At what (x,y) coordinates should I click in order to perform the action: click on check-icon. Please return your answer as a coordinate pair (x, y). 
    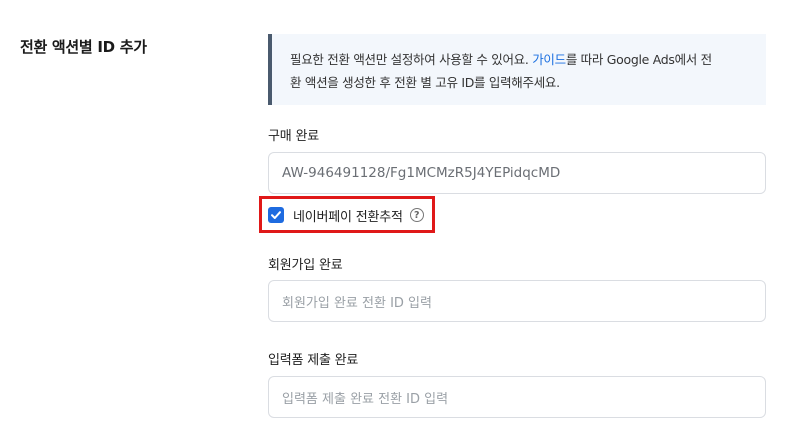
    Looking at the image, I should click on (276, 215).